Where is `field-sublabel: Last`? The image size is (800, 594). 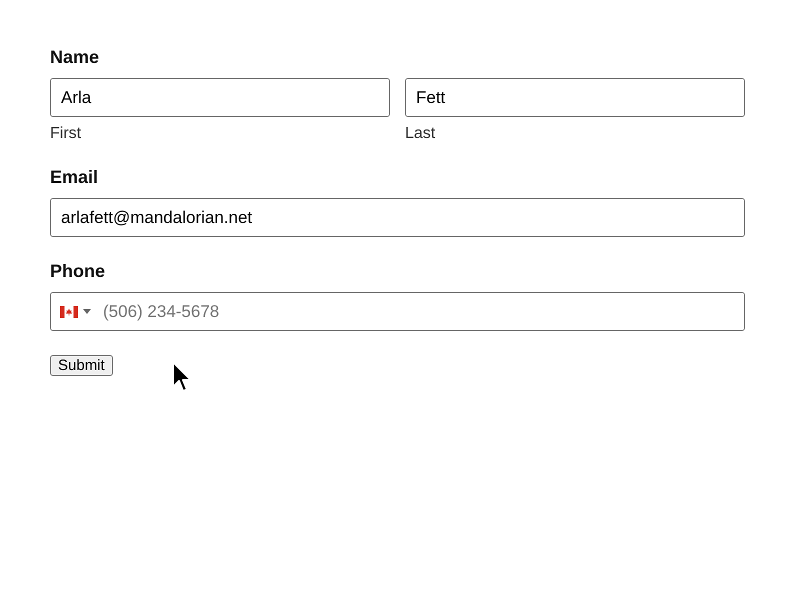
field-sublabel: Last is located at coordinates (420, 134).